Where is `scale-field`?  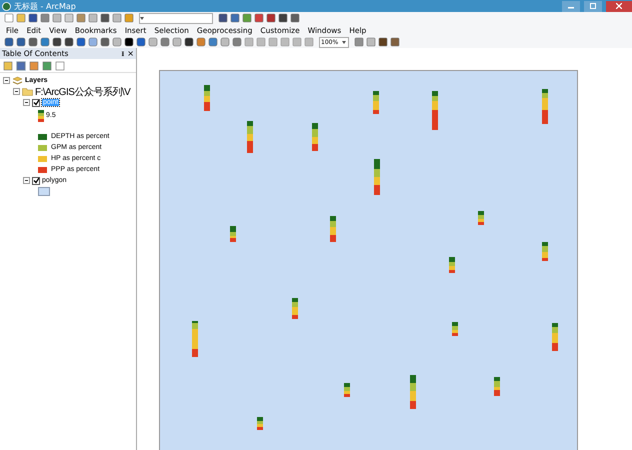 scale-field is located at coordinates (176, 18).